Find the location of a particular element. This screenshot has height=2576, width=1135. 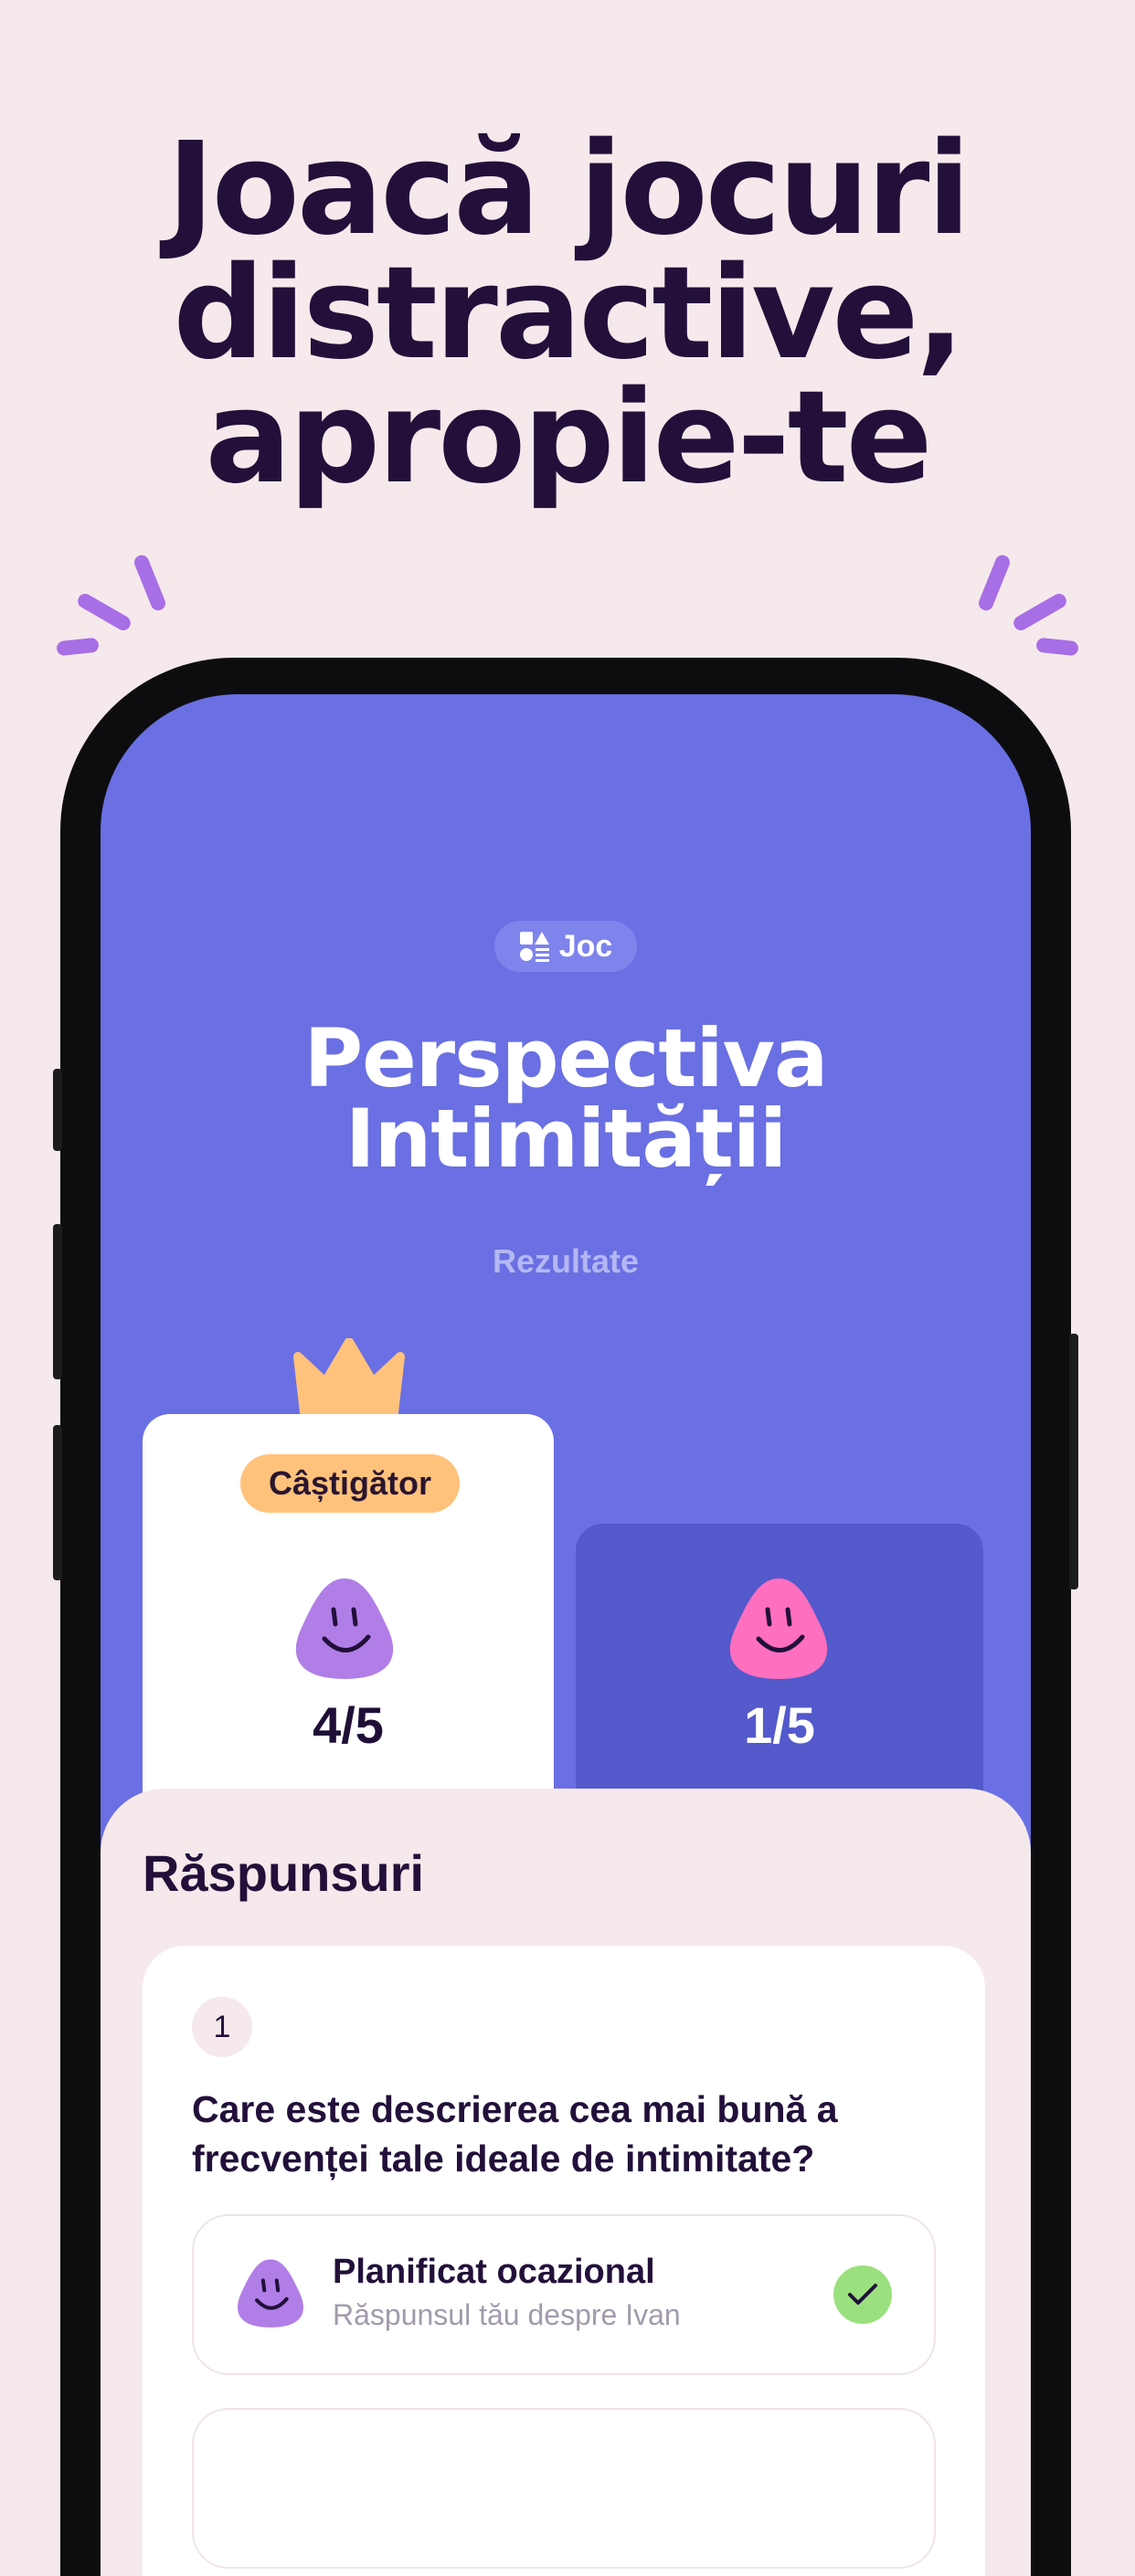

player-score: 1/5 is located at coordinates (779, 1725).